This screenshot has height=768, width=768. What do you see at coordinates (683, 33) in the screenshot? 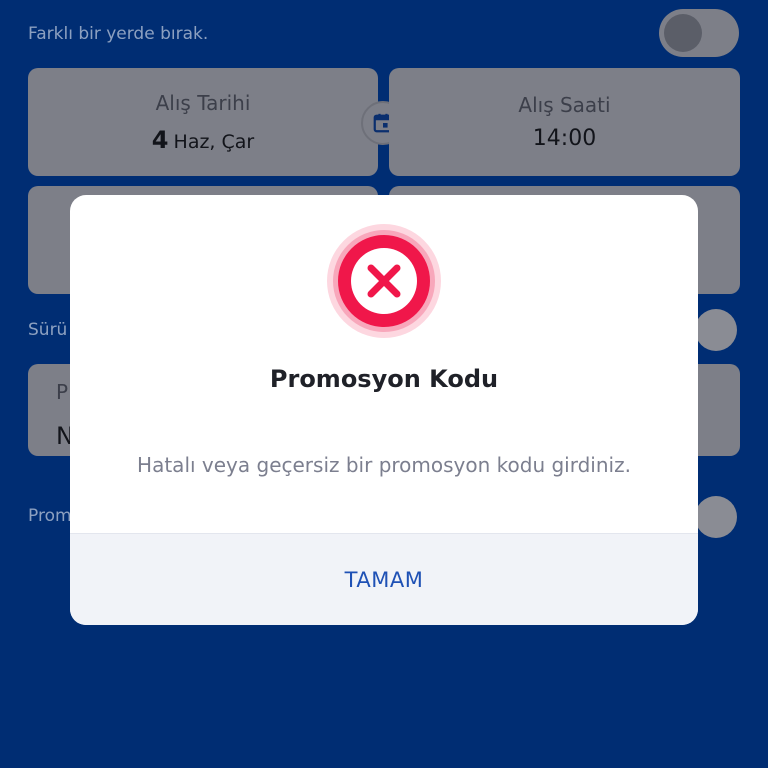
I see `toggle-knob` at bounding box center [683, 33].